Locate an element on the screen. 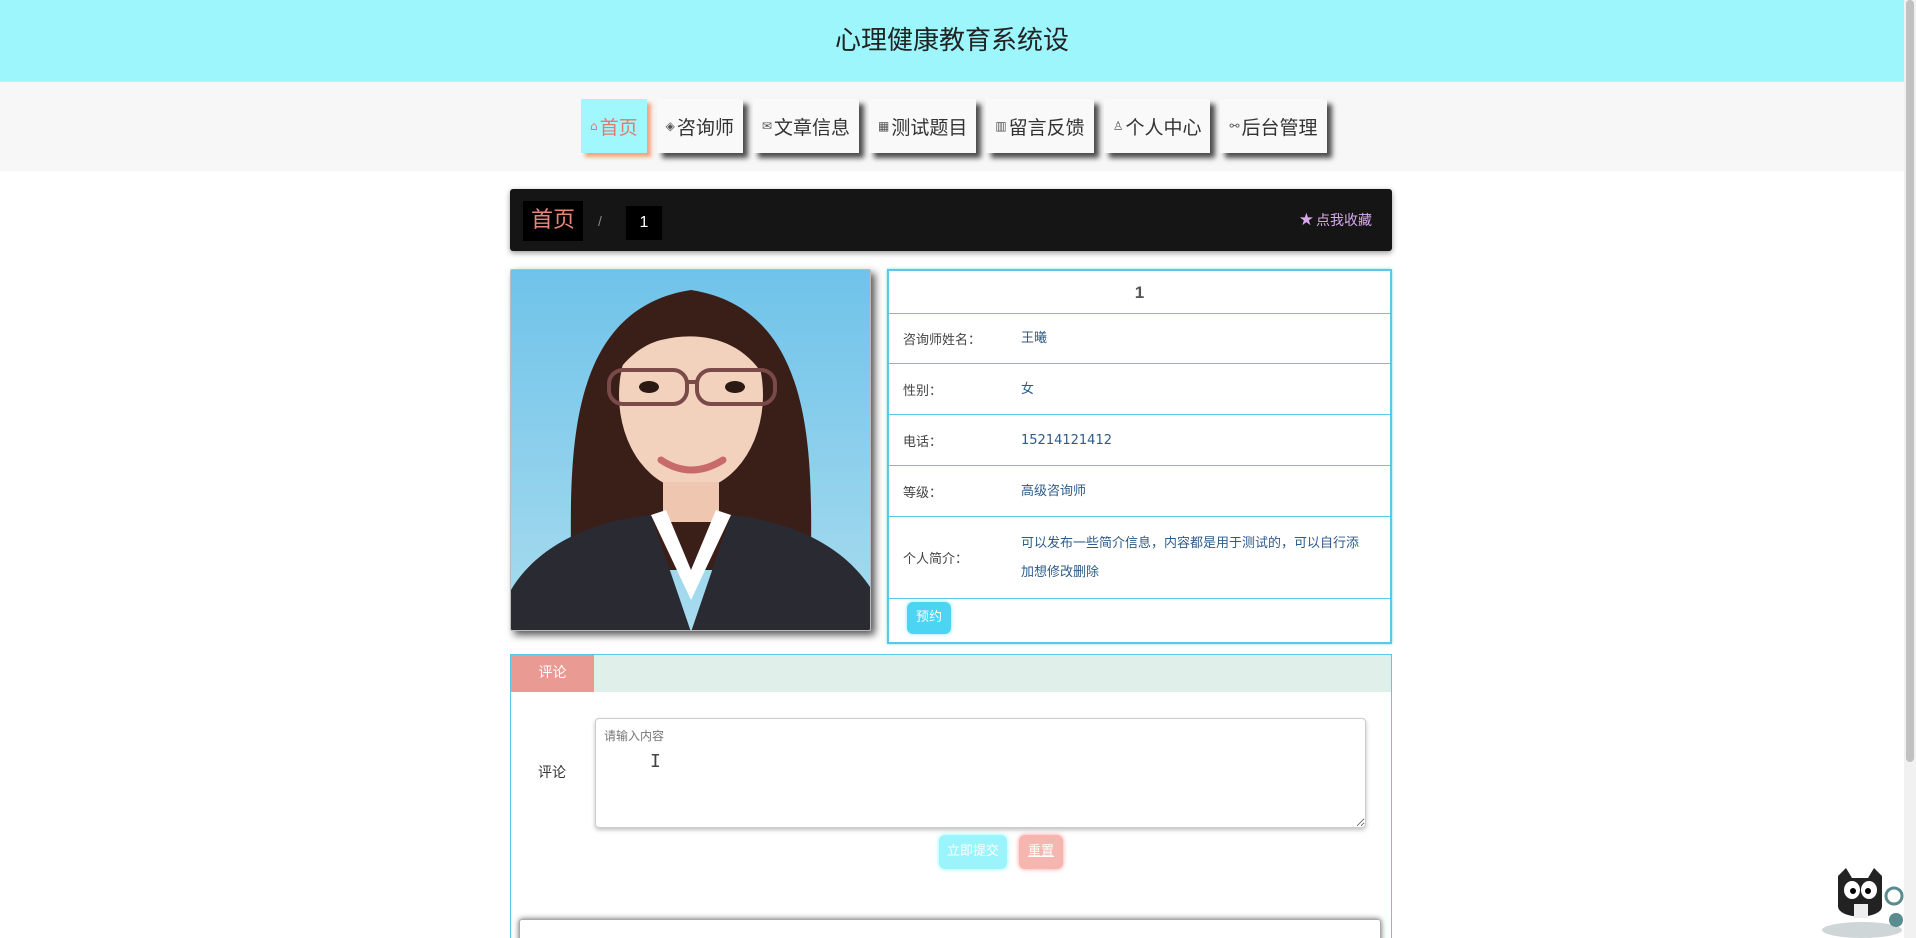  nav-item-feedback: ▥ 留言反馈 is located at coordinates (1040, 126).